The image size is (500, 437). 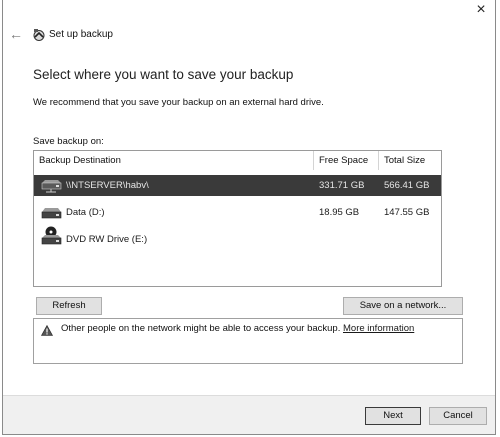 What do you see at coordinates (393, 416) in the screenshot?
I see `next-button: Next` at bounding box center [393, 416].